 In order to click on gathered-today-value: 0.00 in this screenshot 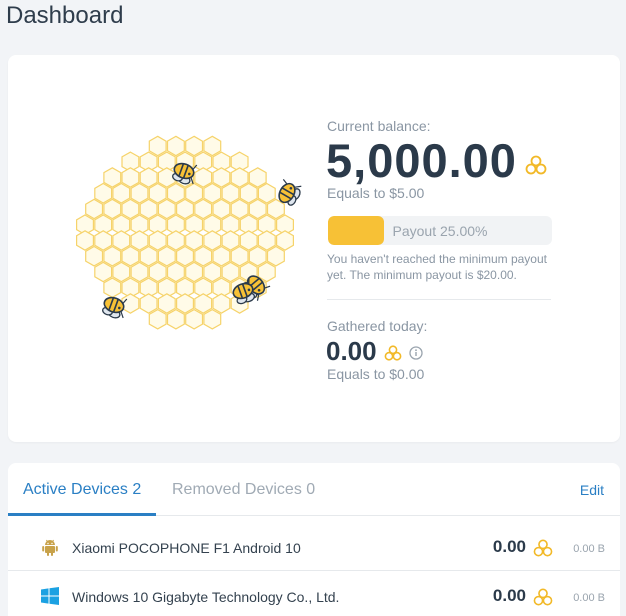, I will do `click(351, 350)`.